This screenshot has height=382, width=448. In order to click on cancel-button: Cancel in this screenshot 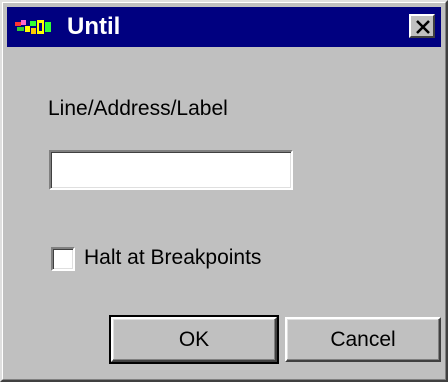, I will do `click(363, 339)`.